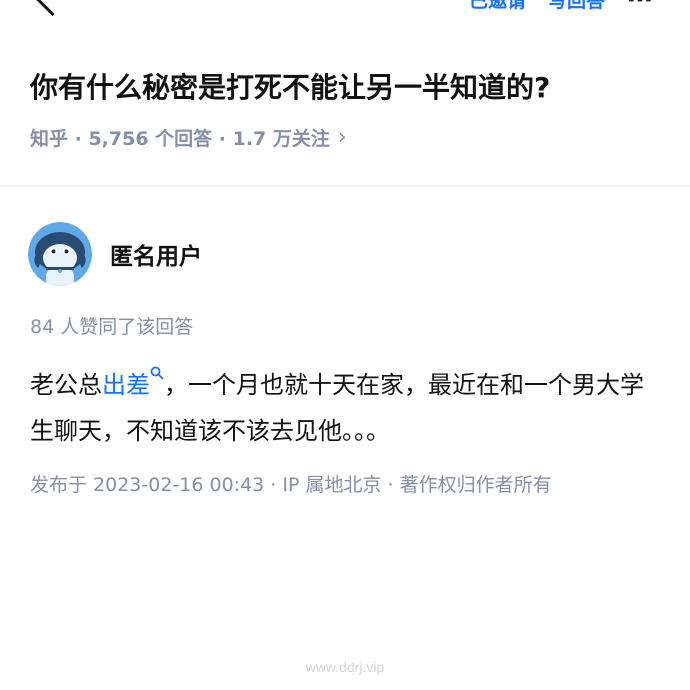 The width and height of the screenshot is (690, 690). I want to click on search-icon, so click(157, 373).